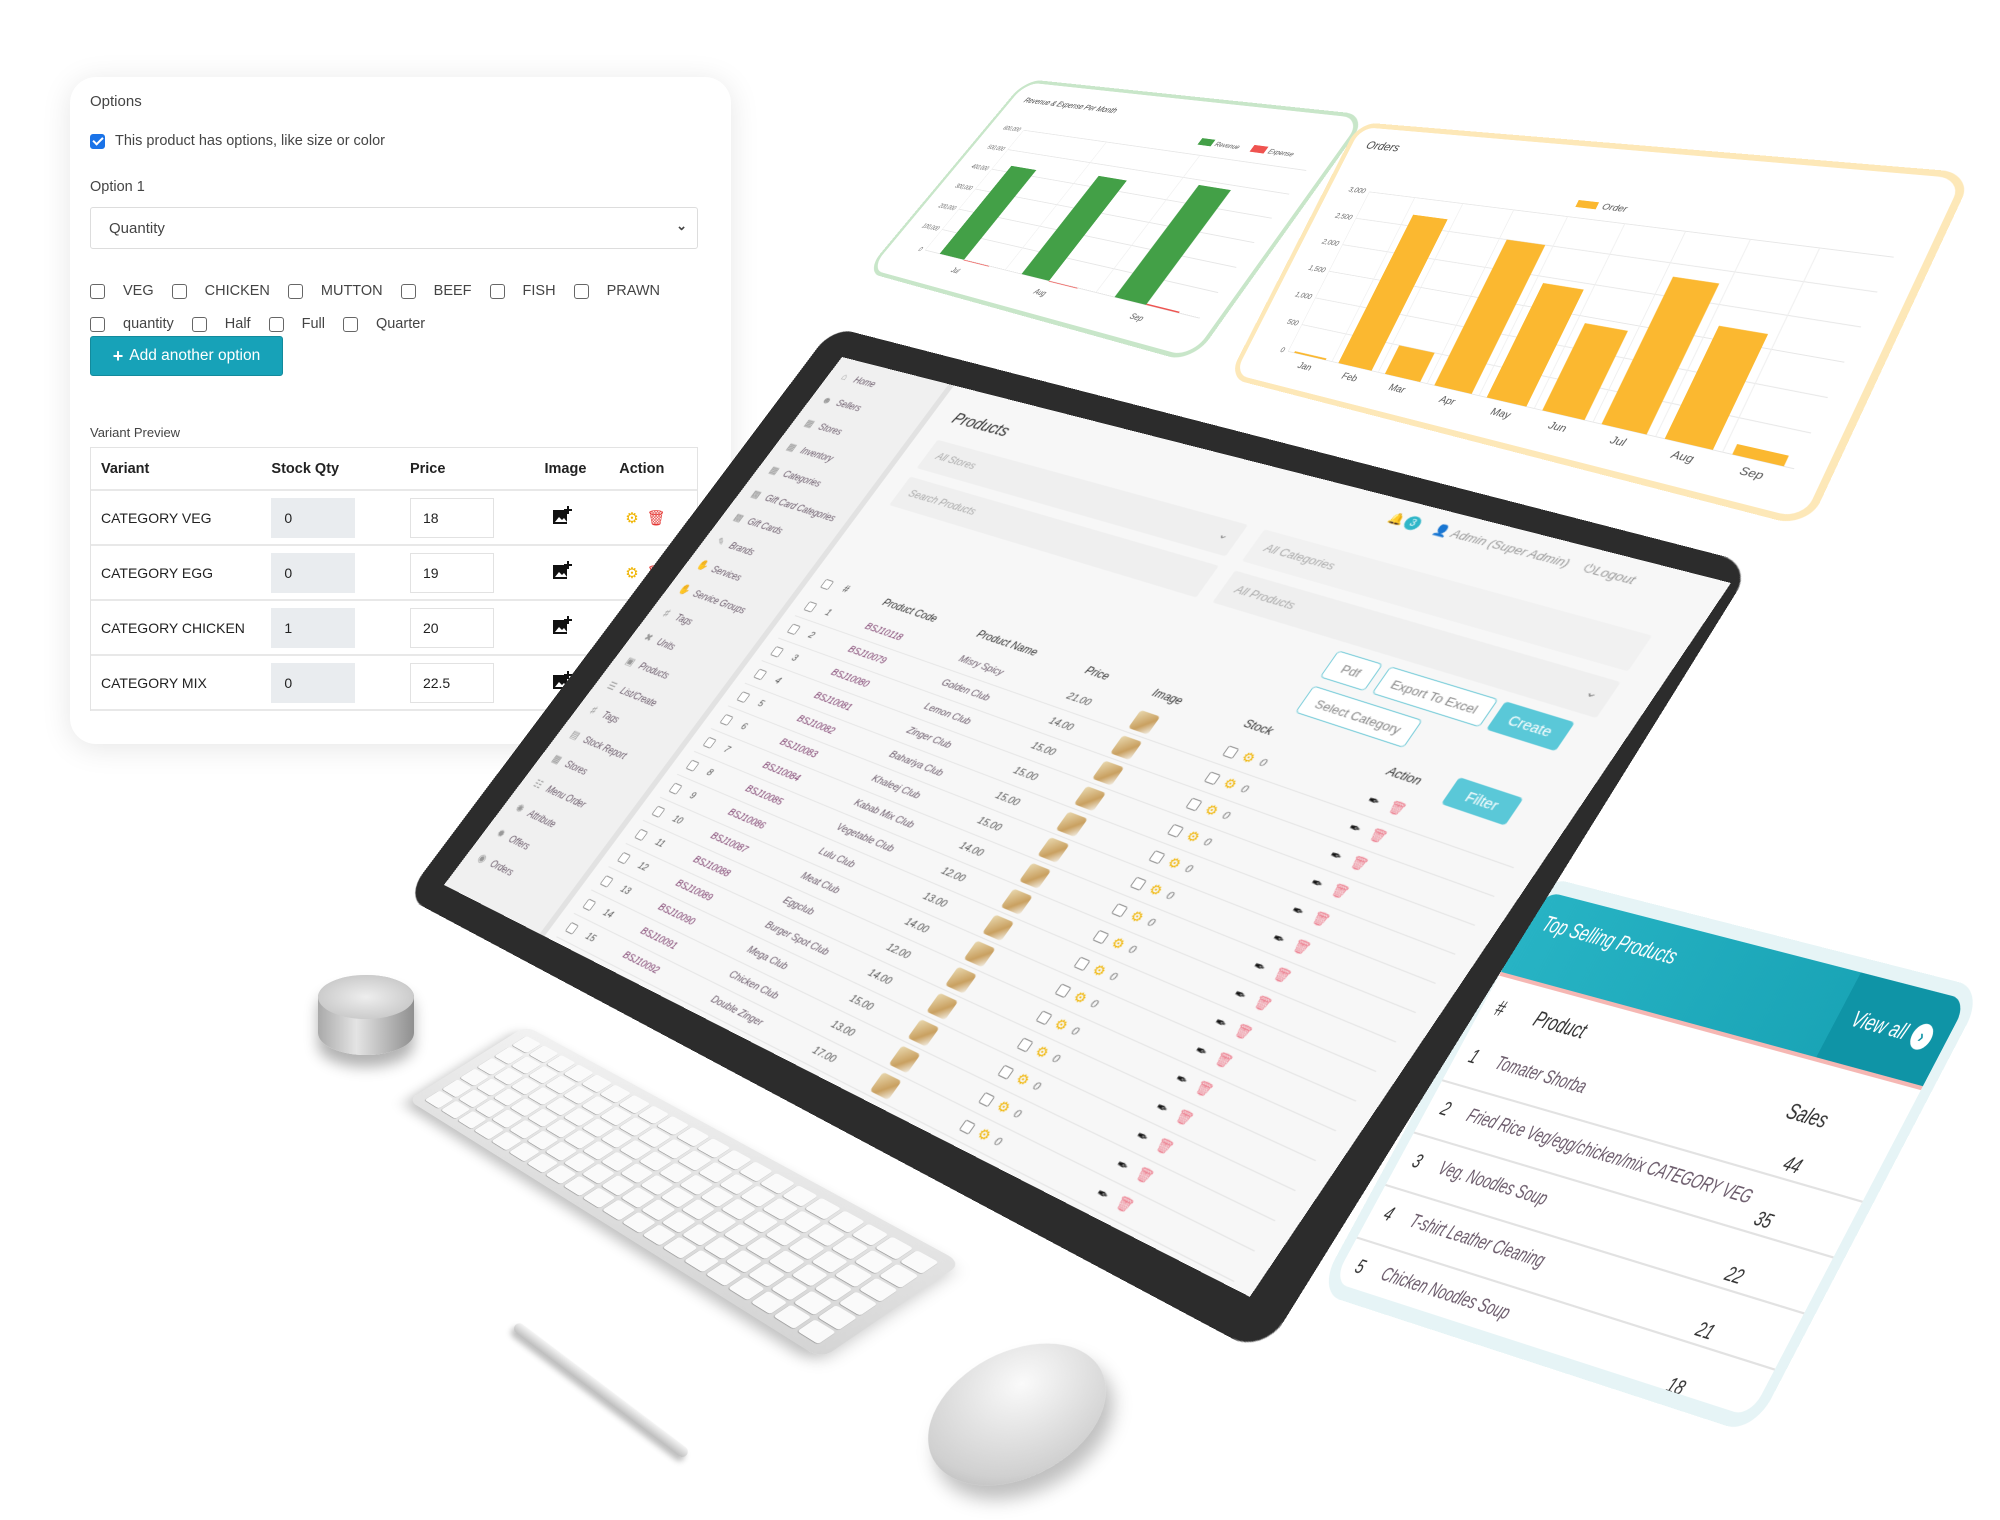 The height and width of the screenshot is (1520, 2000). I want to click on create-button: Create, so click(1530, 726).